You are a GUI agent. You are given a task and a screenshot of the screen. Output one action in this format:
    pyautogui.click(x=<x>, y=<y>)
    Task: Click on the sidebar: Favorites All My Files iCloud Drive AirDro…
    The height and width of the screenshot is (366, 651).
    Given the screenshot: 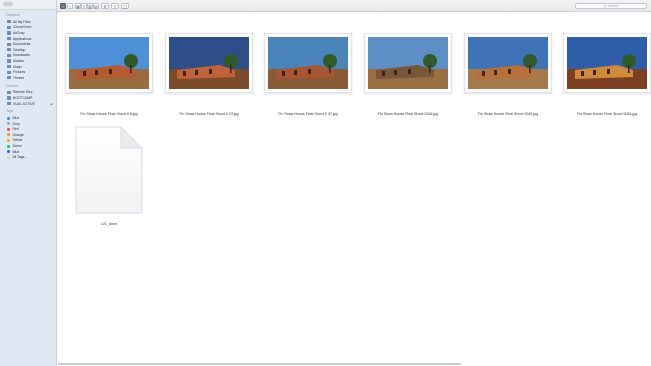 What is the action you would take?
    pyautogui.click(x=28, y=183)
    